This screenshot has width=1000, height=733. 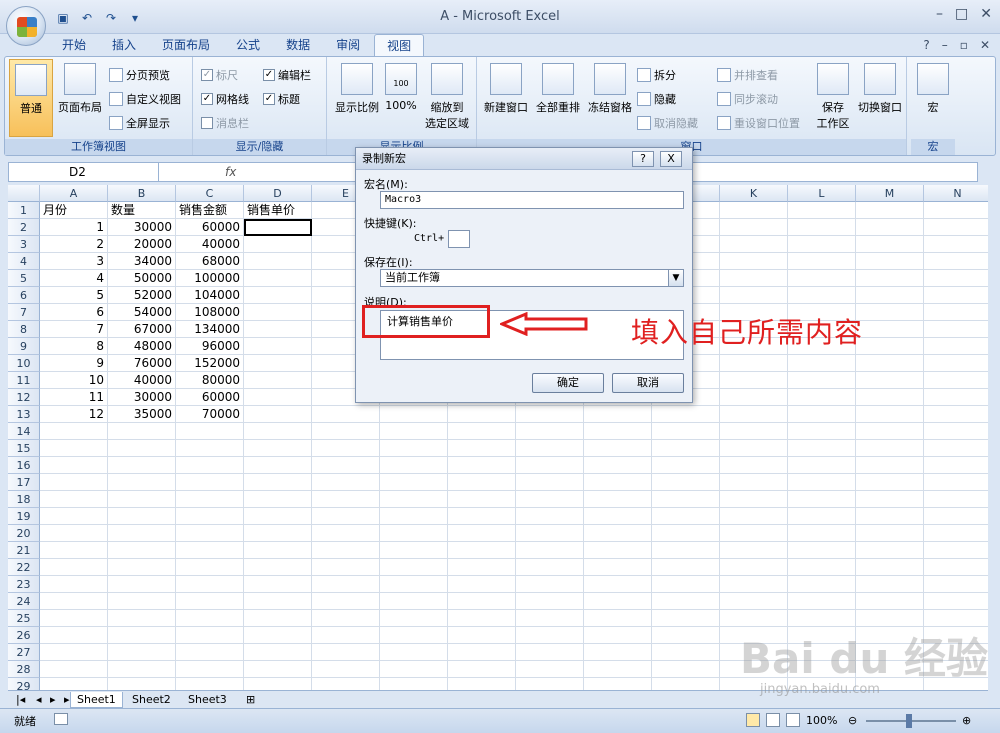 What do you see at coordinates (210, 684) in the screenshot?
I see `cell-C29` at bounding box center [210, 684].